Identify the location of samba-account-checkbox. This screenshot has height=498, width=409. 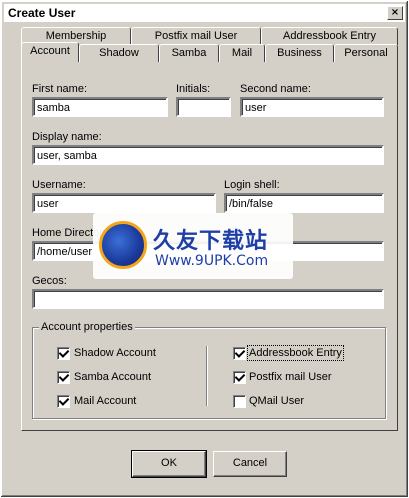
(63, 377).